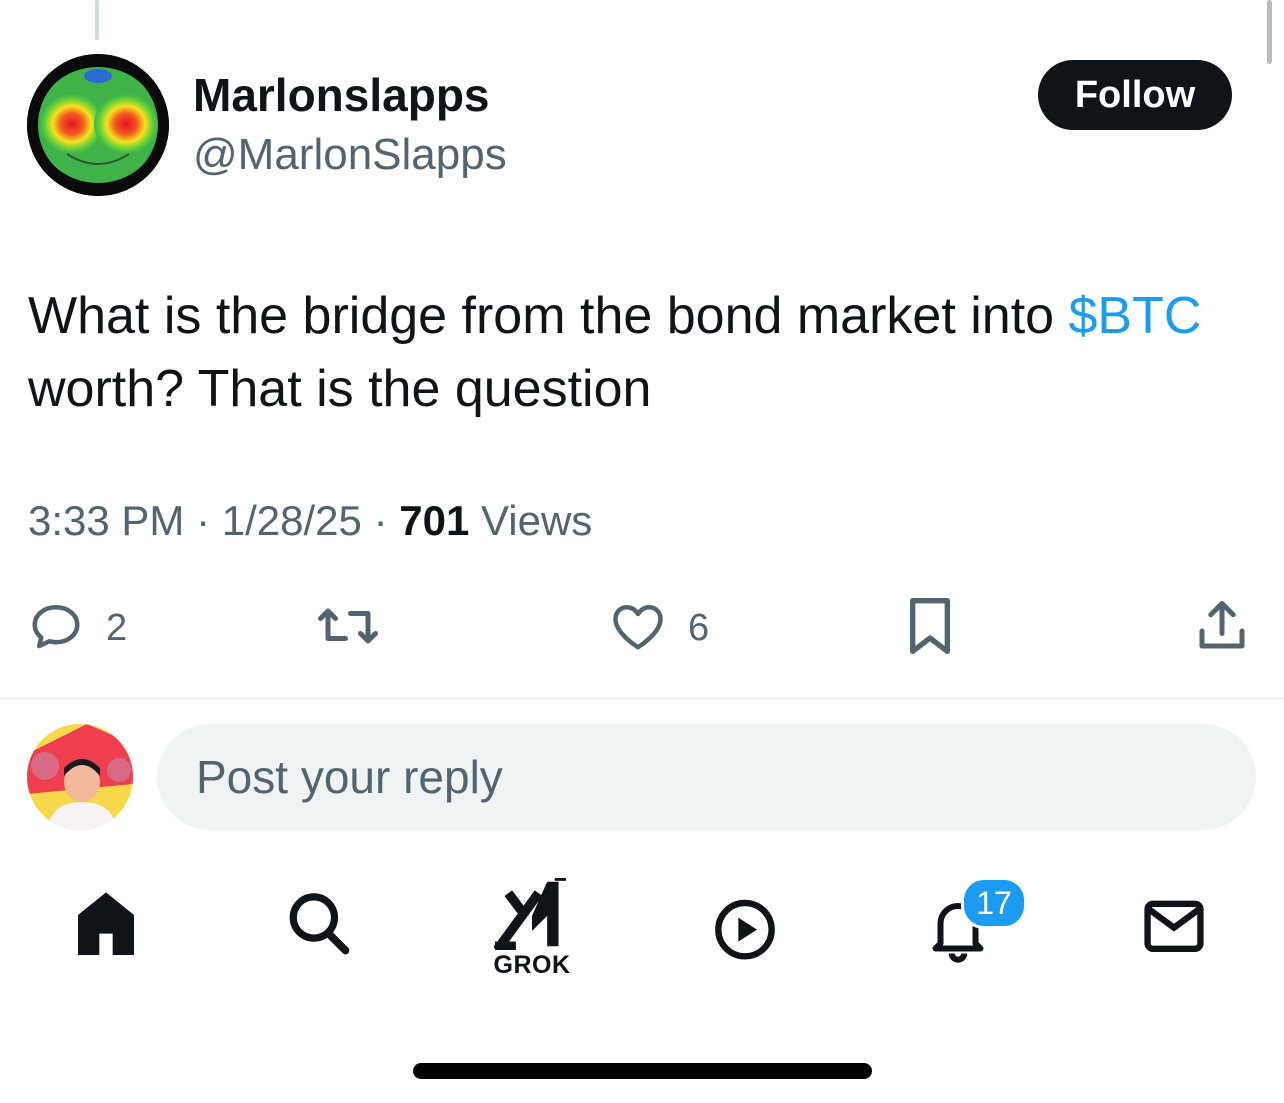  What do you see at coordinates (532, 965) in the screenshot?
I see `grok-label: GROK` at bounding box center [532, 965].